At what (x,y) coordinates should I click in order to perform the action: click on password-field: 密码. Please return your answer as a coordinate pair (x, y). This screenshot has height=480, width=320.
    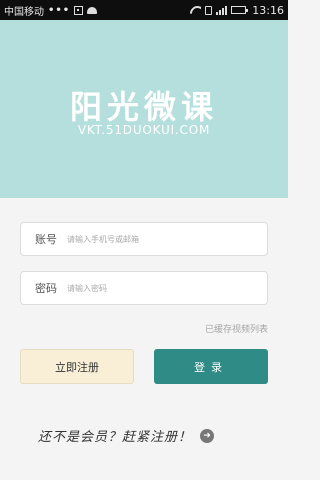
    Looking at the image, I should click on (144, 288).